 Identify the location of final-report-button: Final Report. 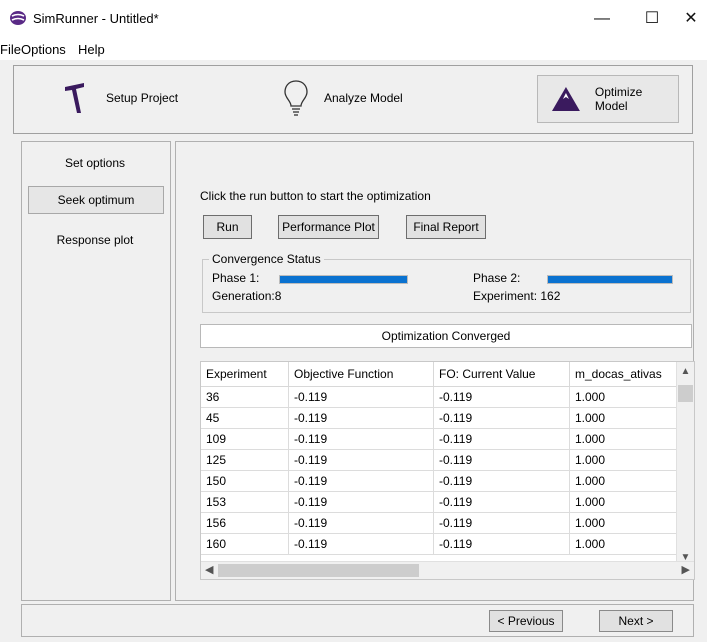
(446, 227).